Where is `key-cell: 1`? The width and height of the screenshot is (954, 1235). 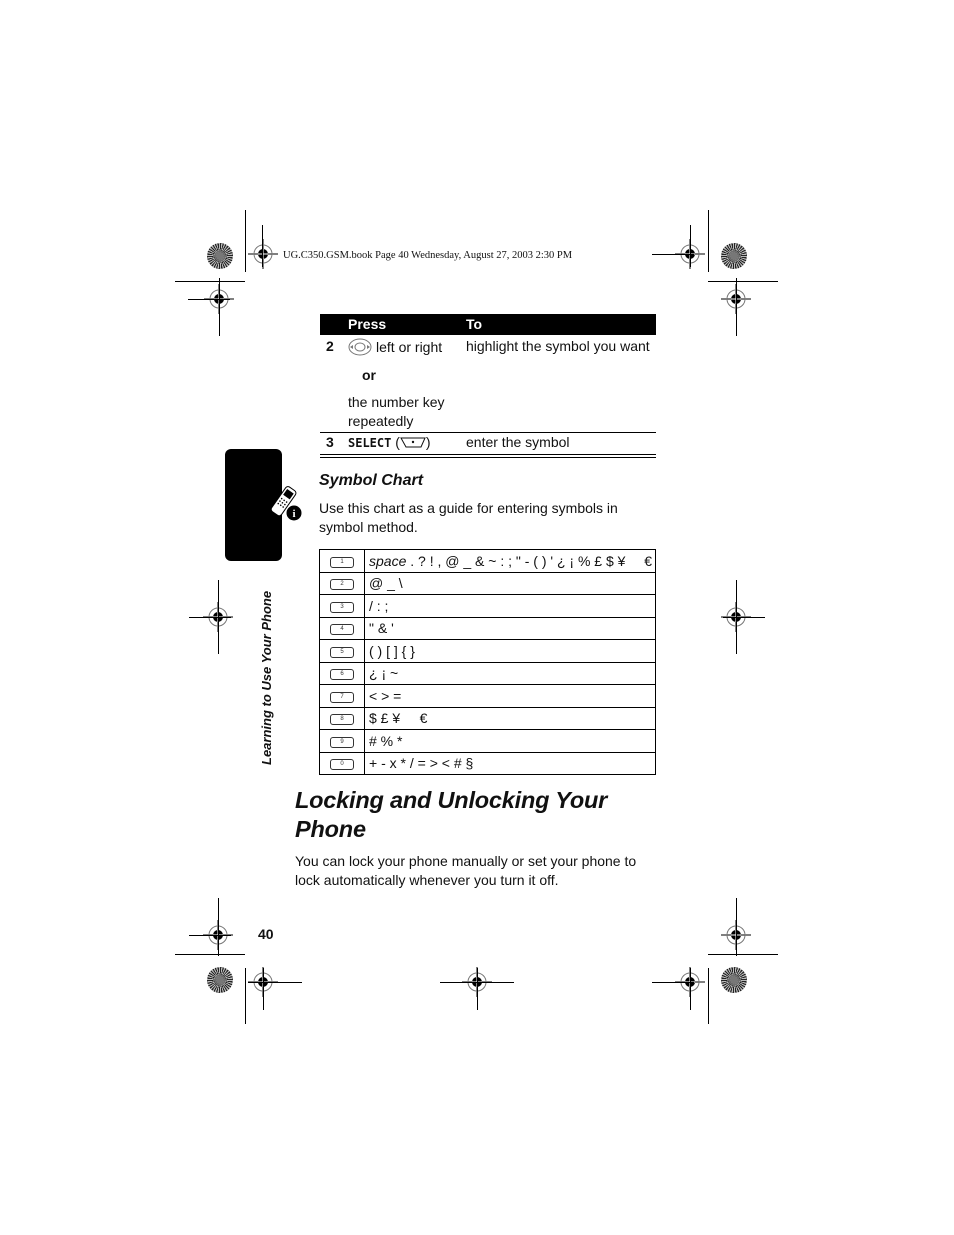 key-cell: 1 is located at coordinates (342, 561).